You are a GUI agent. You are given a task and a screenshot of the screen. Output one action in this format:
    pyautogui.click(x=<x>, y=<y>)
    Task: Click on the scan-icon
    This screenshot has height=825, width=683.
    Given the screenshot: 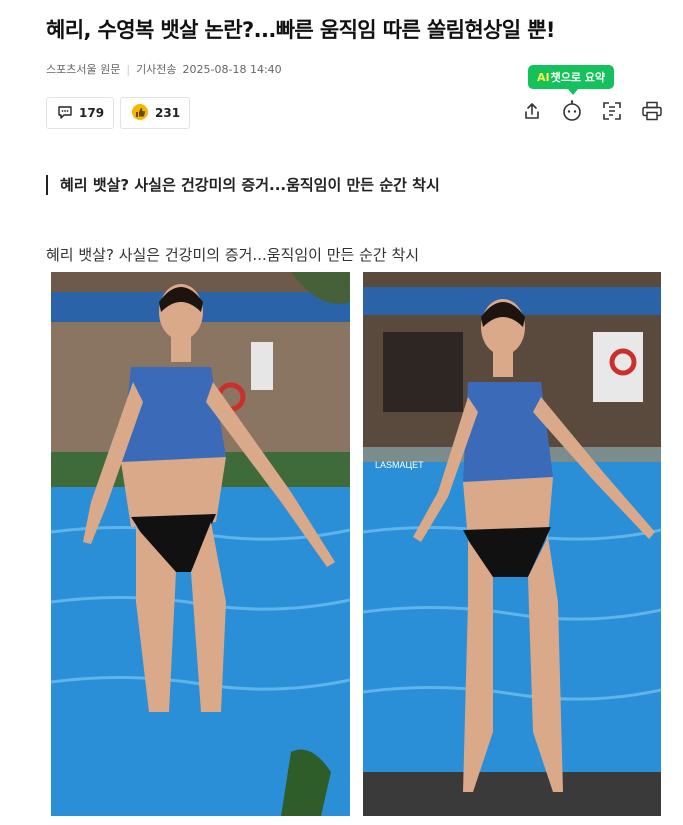 What is the action you would take?
    pyautogui.click(x=612, y=111)
    